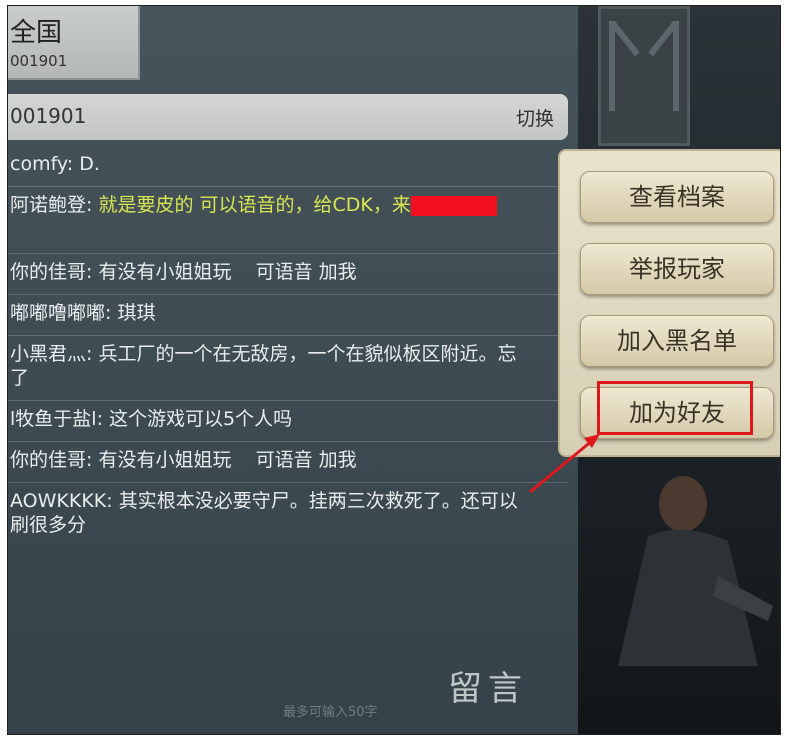 The image size is (792, 743). I want to click on annotation-arrow-icon, so click(564, 464).